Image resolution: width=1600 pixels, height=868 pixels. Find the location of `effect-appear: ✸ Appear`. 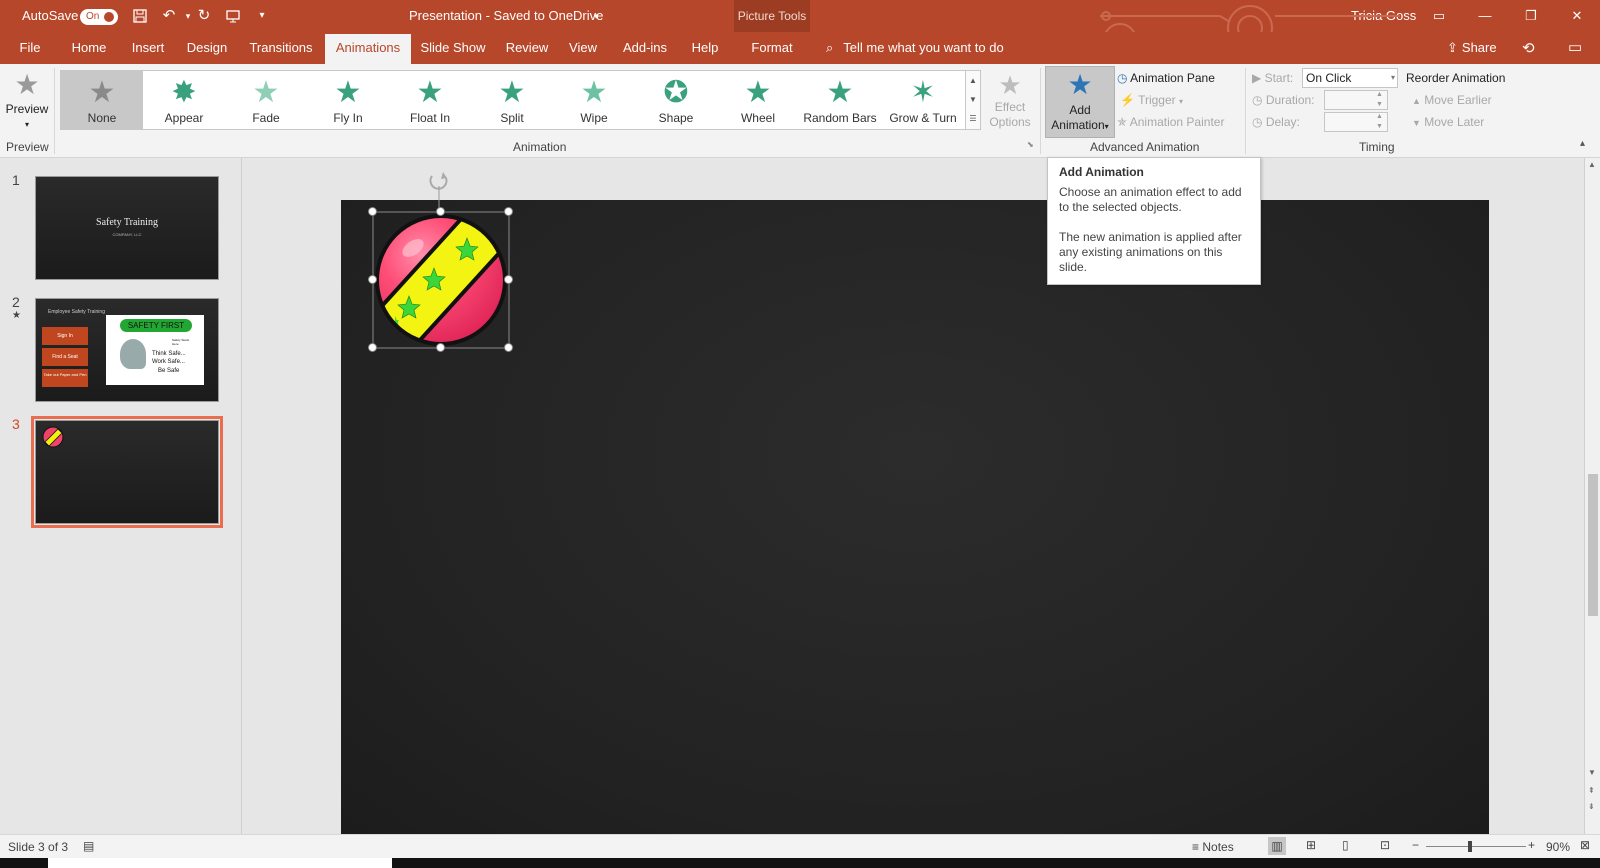

effect-appear: ✸ Appear is located at coordinates (184, 100).